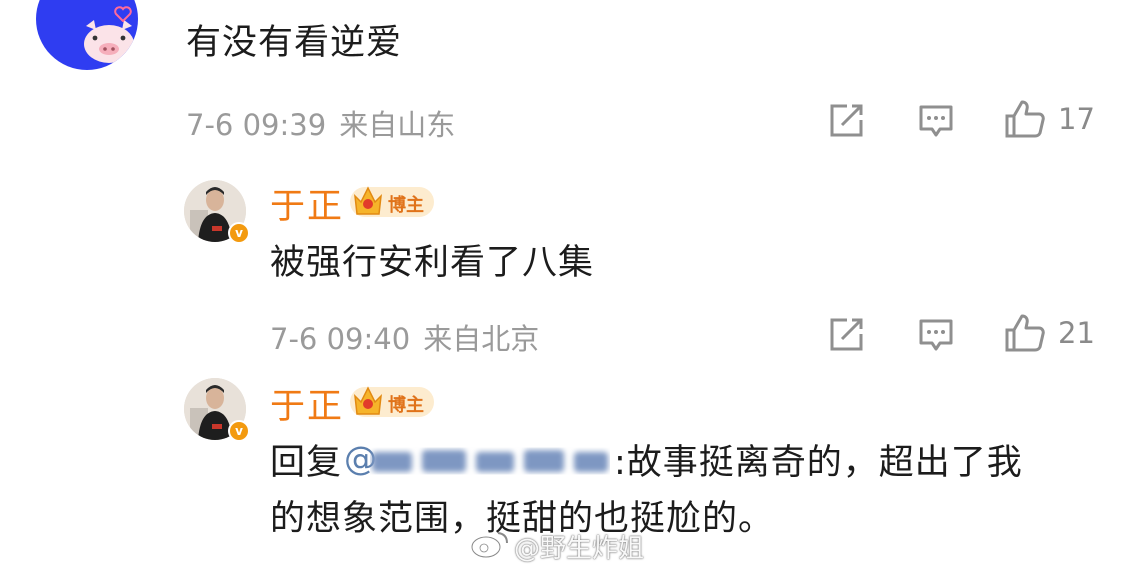  What do you see at coordinates (123, 14) in the screenshot?
I see `heart-icon` at bounding box center [123, 14].